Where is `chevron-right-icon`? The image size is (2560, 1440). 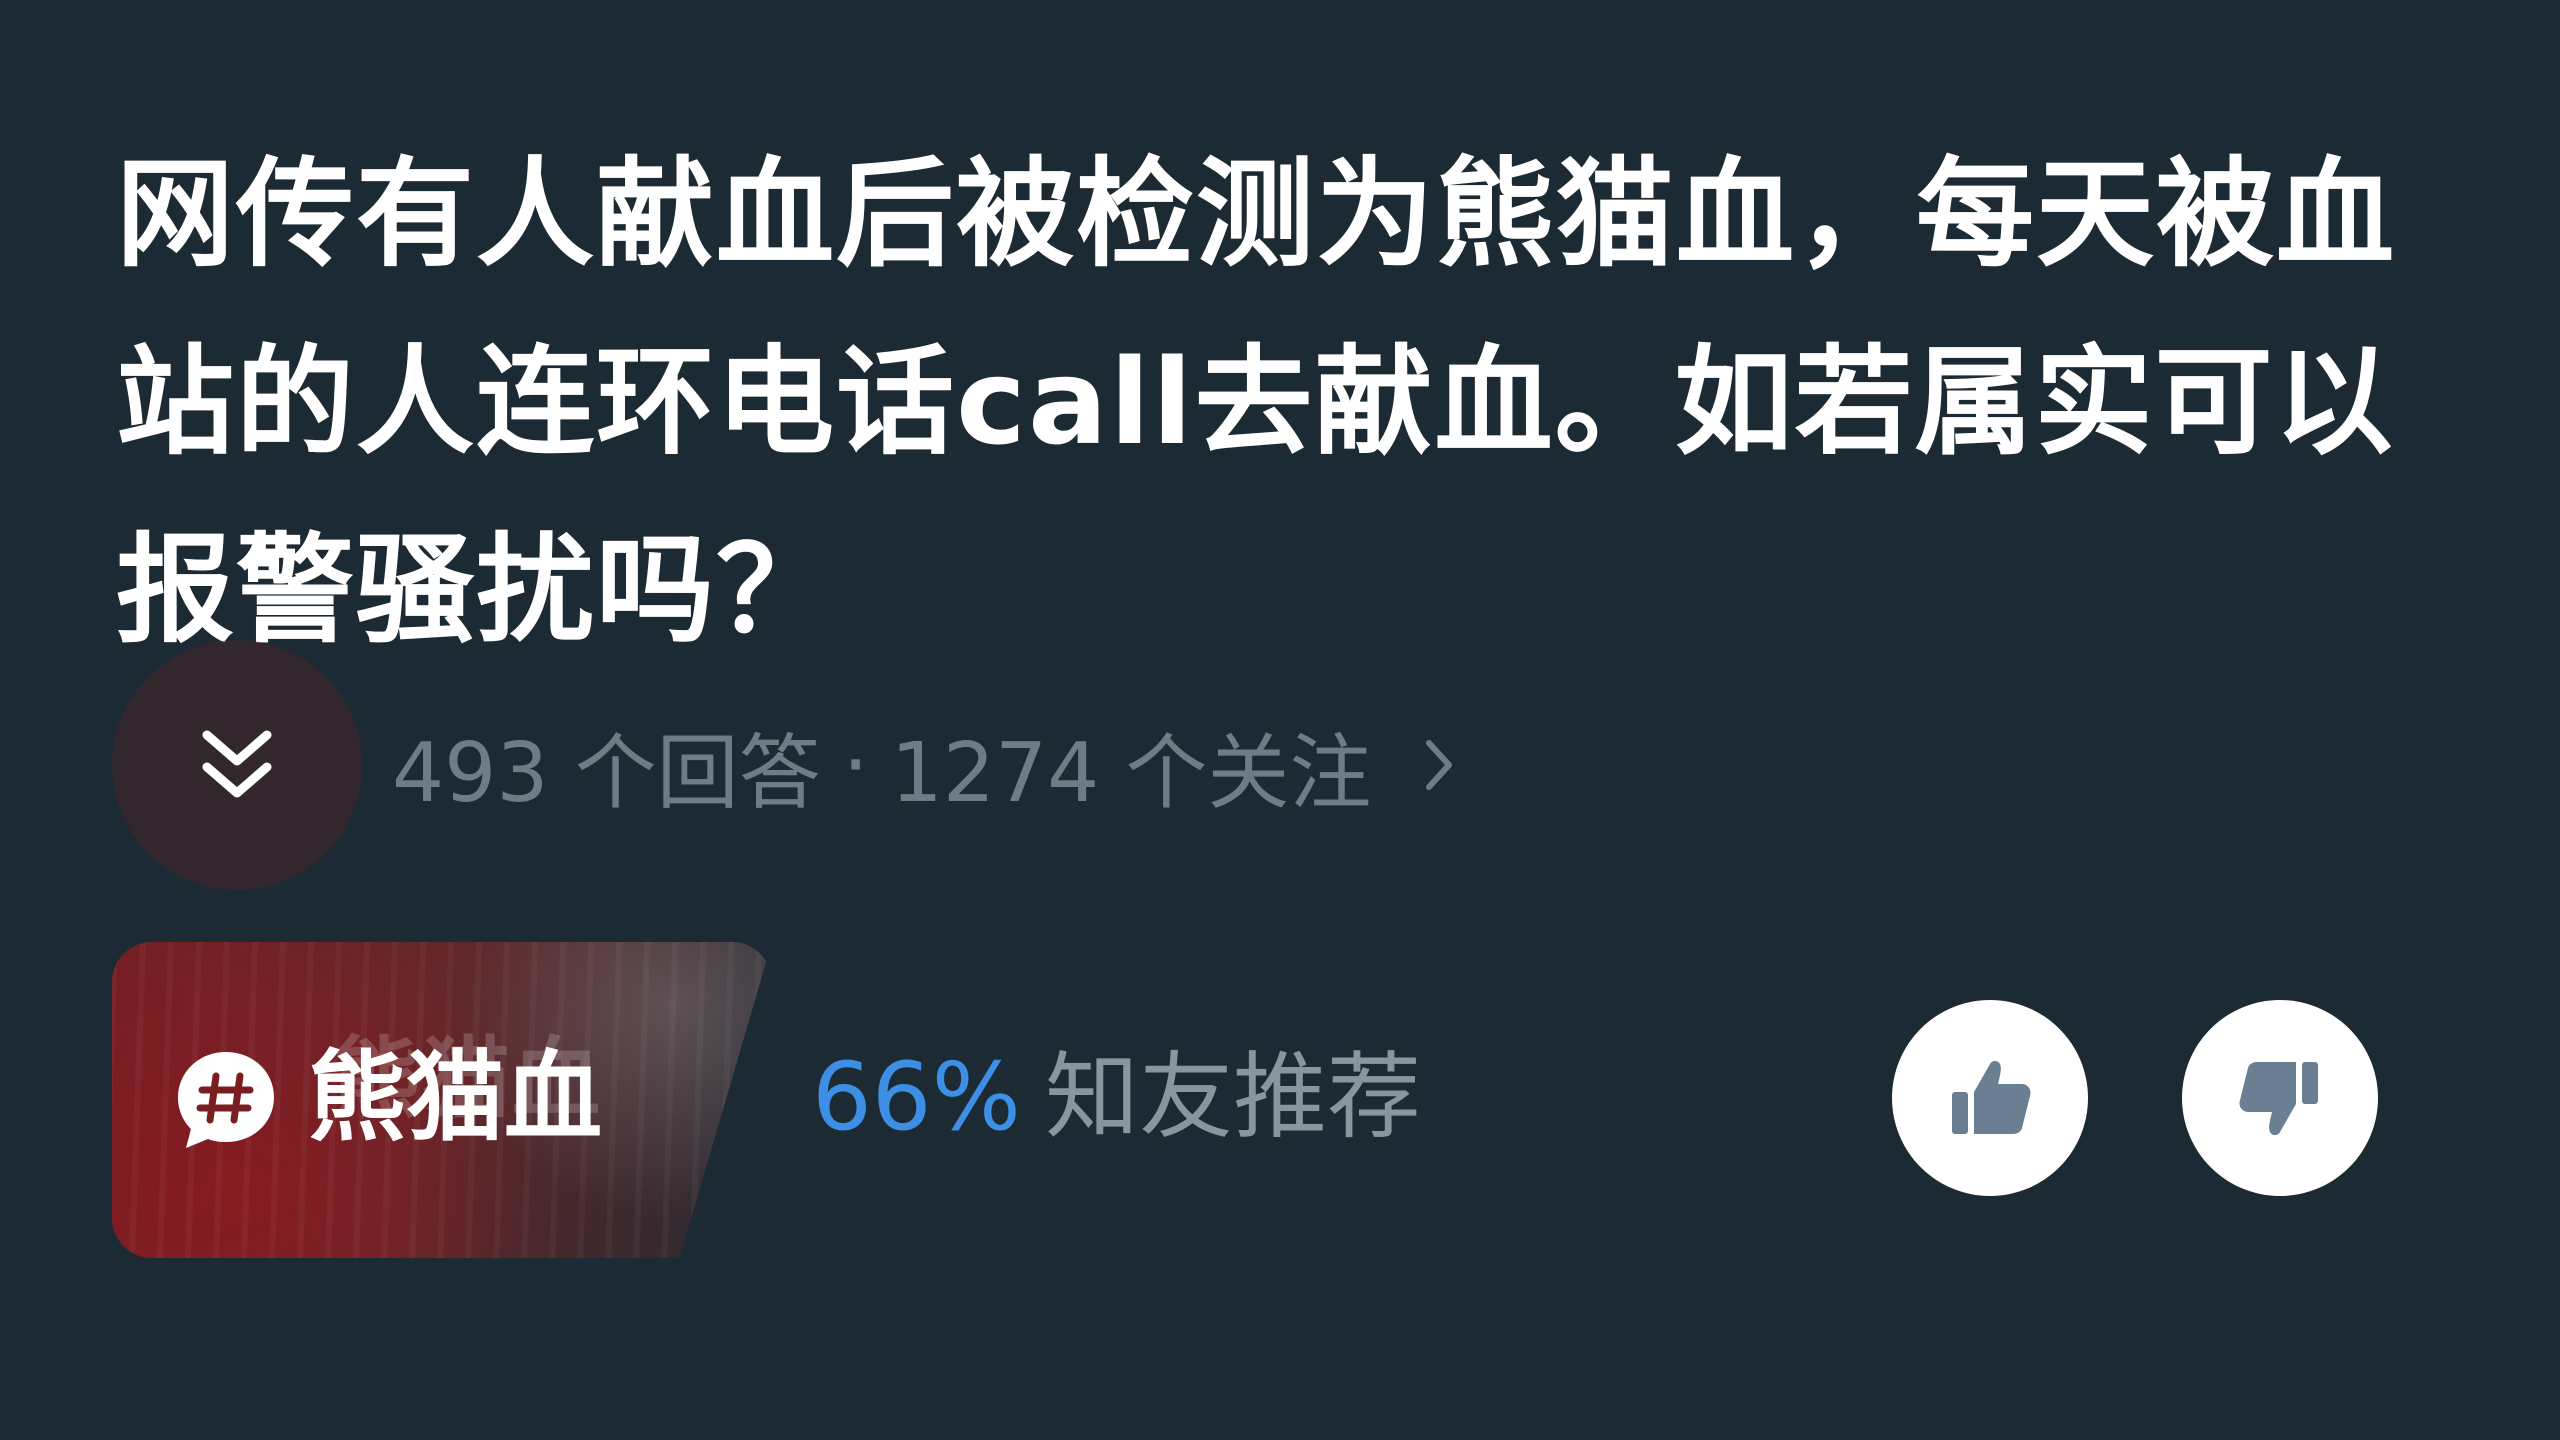
chevron-right-icon is located at coordinates (1439, 765).